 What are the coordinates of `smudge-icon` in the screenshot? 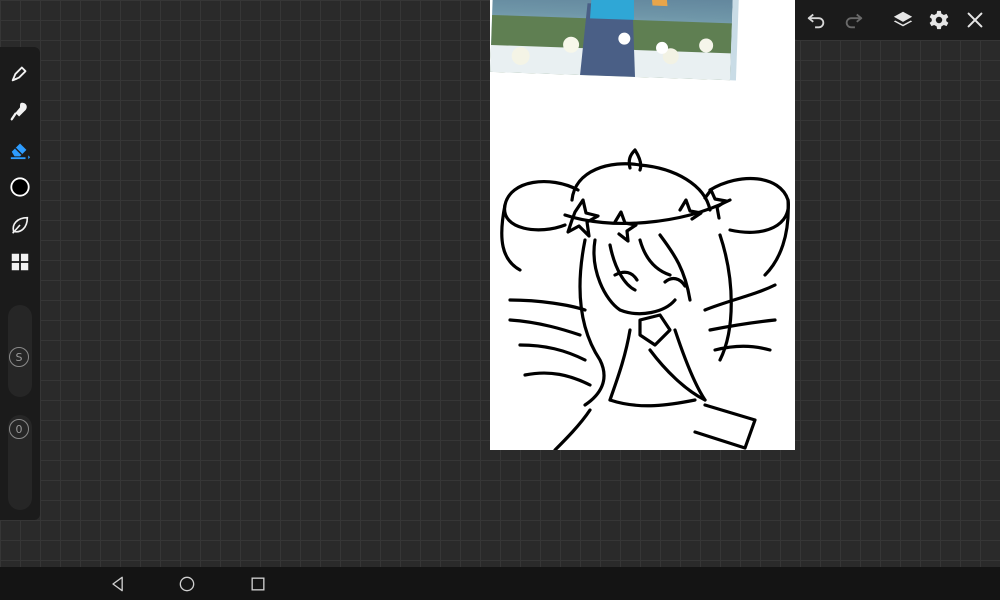 It's located at (18, 111).